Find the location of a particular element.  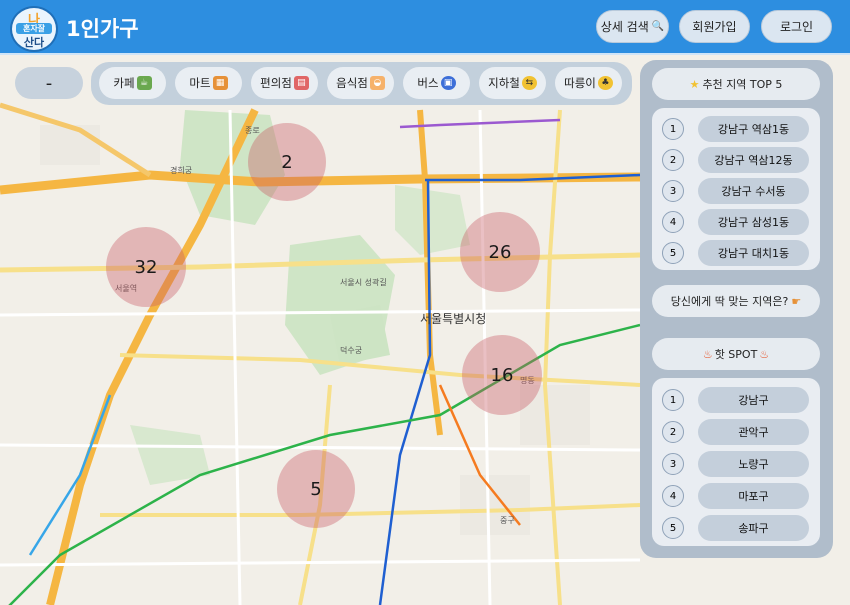

cluster-count: 2 is located at coordinates (287, 162).